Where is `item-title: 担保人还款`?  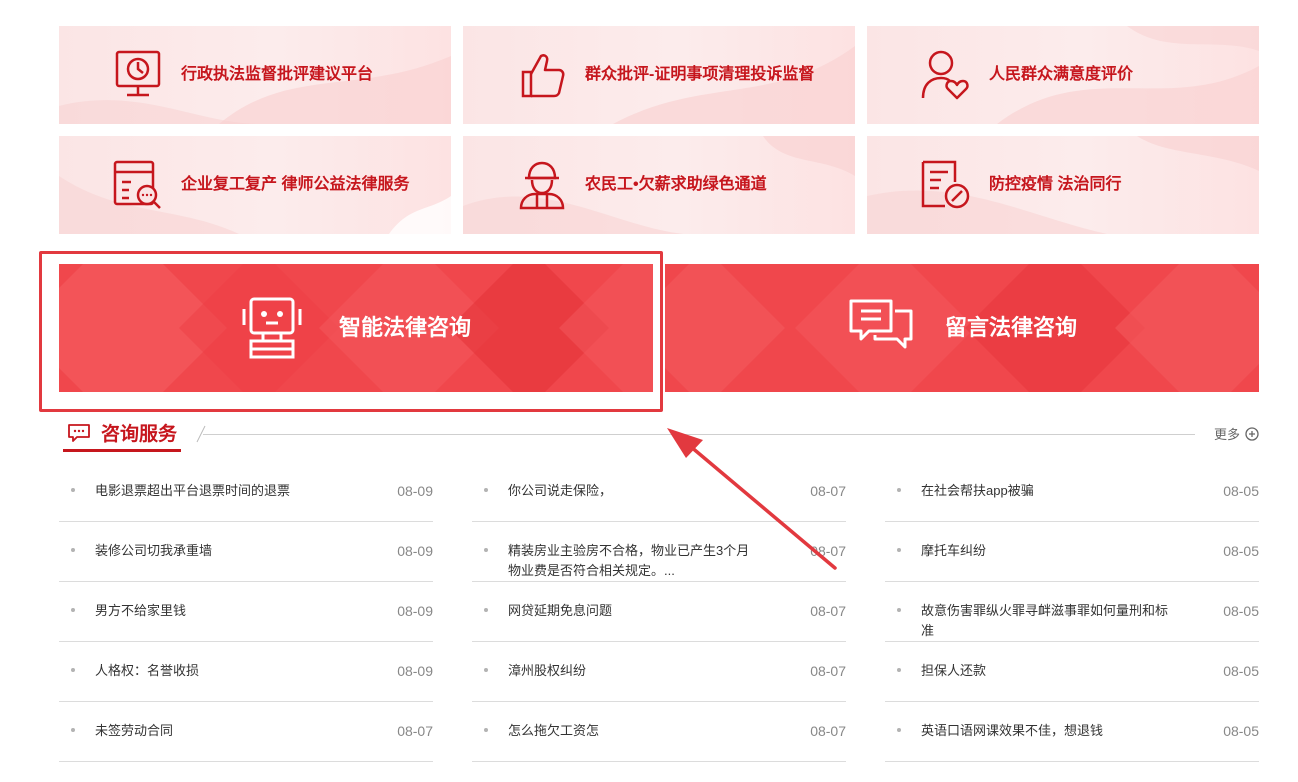
item-title: 担保人还款 is located at coordinates (954, 670).